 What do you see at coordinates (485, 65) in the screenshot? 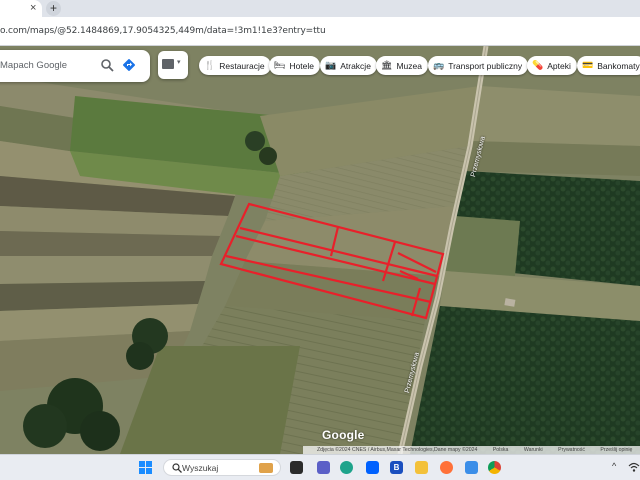
I see `chip-label: Transport publiczny` at bounding box center [485, 65].